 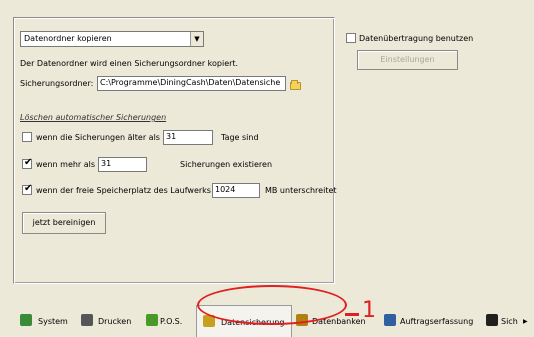 What do you see at coordinates (295, 85) in the screenshot?
I see `folder-icon` at bounding box center [295, 85].